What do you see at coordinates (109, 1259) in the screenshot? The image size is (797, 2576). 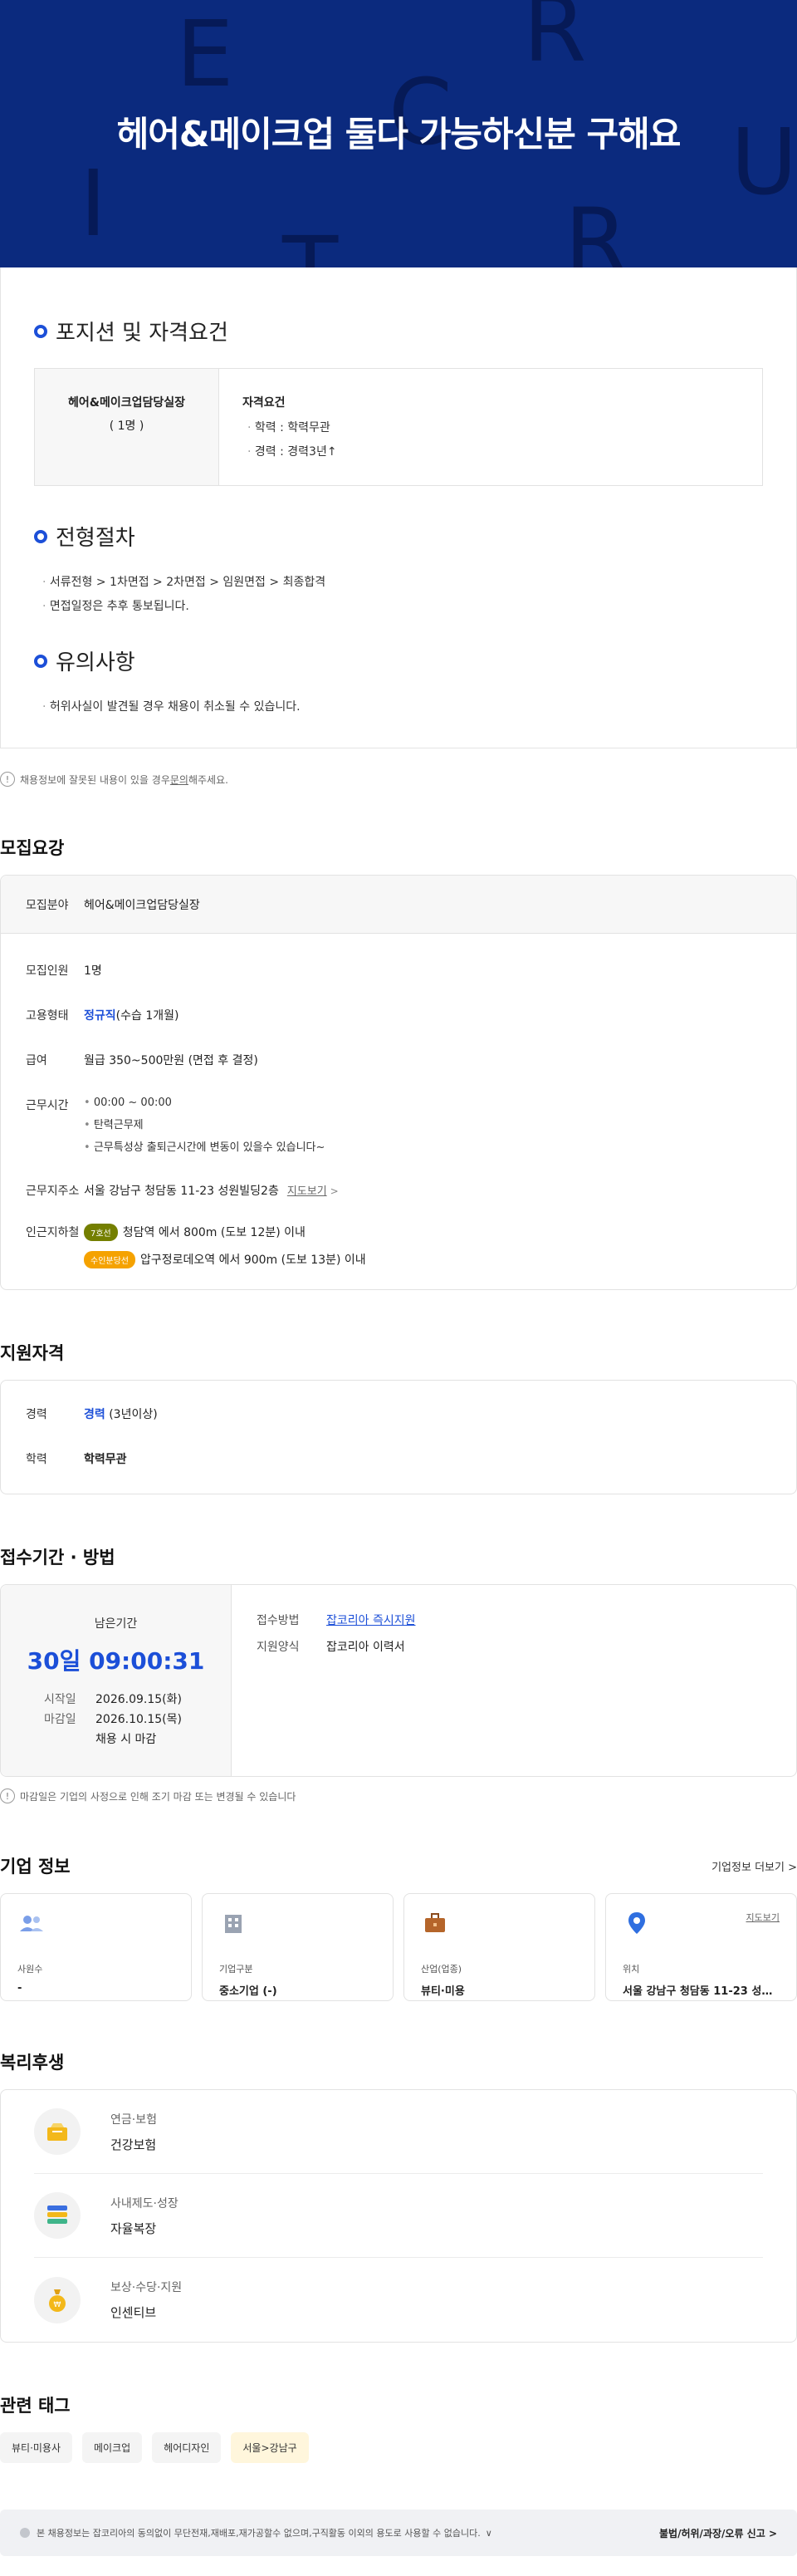 I see `subway-badge: 수인분당선` at bounding box center [109, 1259].